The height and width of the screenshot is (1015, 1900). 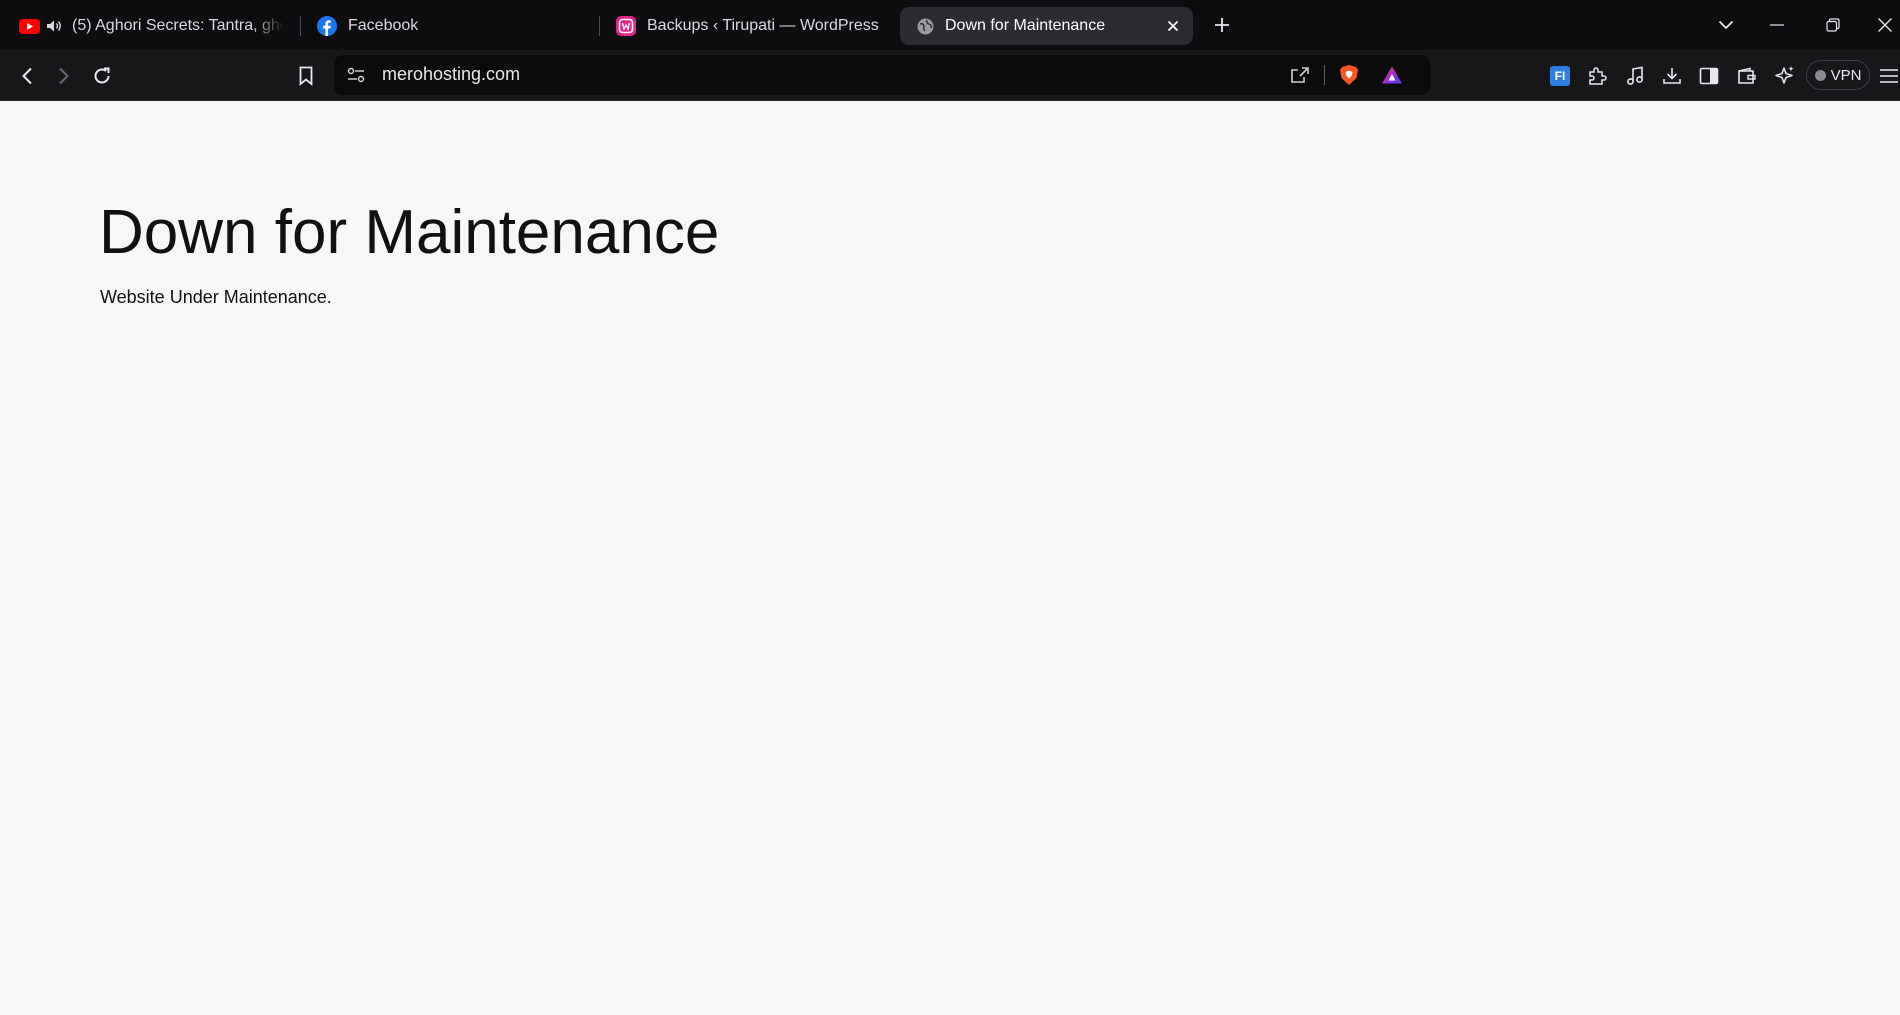 I want to click on music-note-icon, so click(x=1635, y=76).